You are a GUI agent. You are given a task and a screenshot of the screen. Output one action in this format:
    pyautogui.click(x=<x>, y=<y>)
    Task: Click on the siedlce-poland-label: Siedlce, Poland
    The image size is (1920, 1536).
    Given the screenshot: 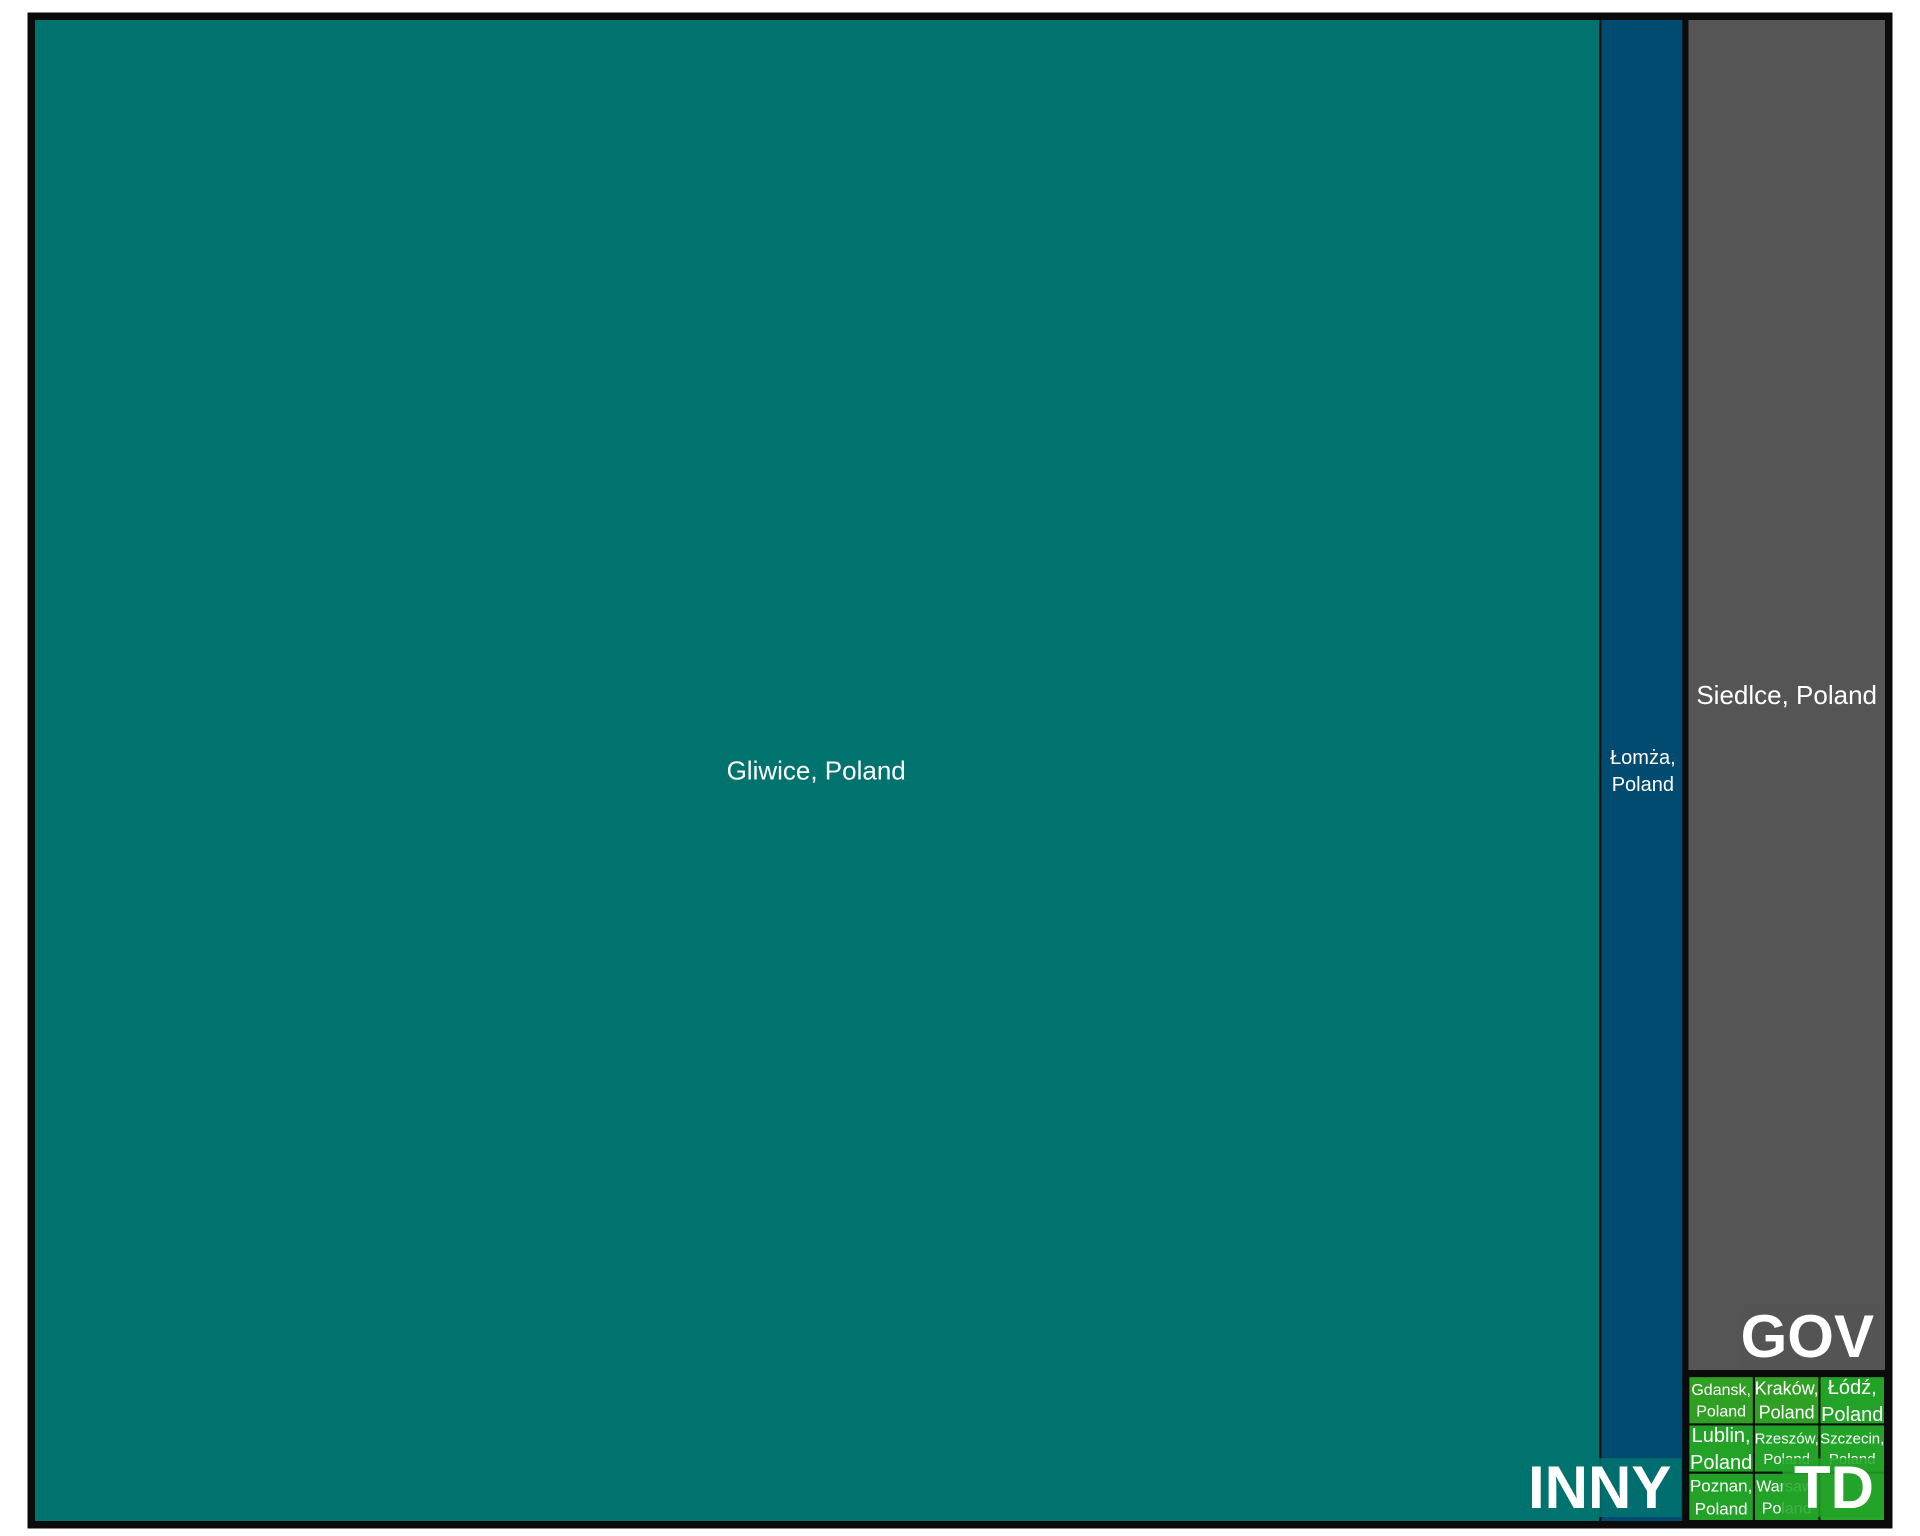 What is the action you would take?
    pyautogui.click(x=1786, y=695)
    